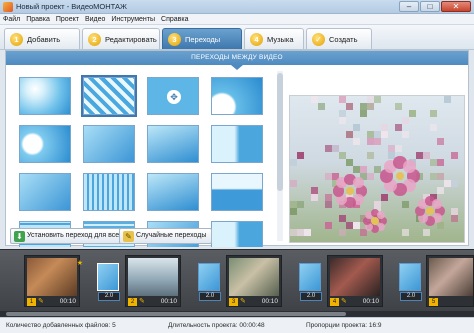  What do you see at coordinates (409, 6) in the screenshot?
I see `minimize-button: –` at bounding box center [409, 6].